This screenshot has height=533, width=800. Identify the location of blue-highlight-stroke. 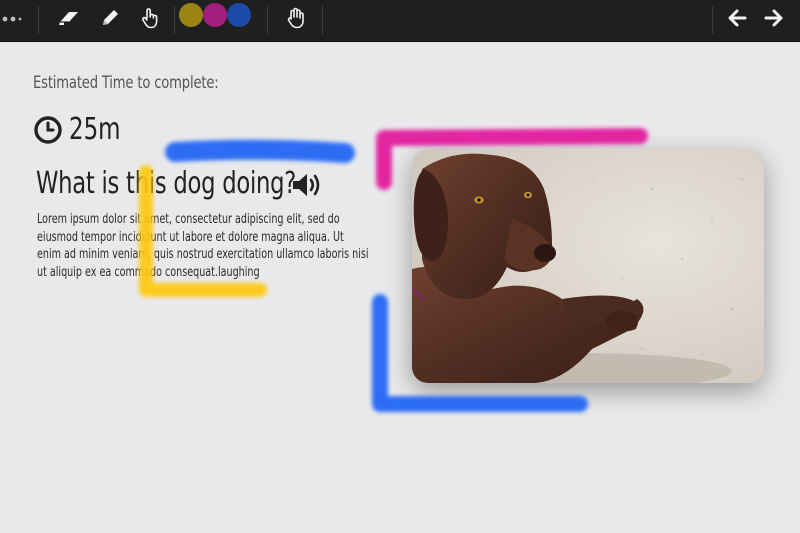
(260, 151).